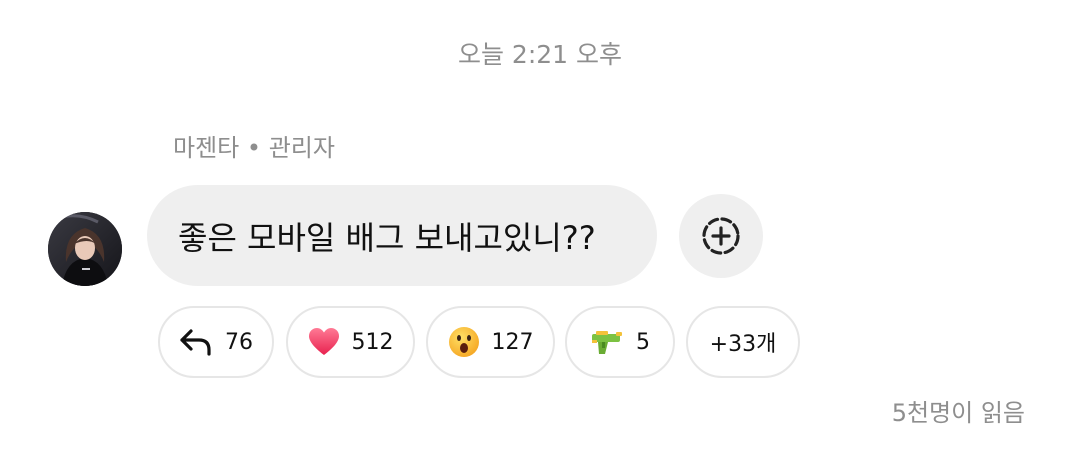 The image size is (1080, 449). Describe the element at coordinates (490, 342) in the screenshot. I see `surprised-reaction-pill: 127` at that location.